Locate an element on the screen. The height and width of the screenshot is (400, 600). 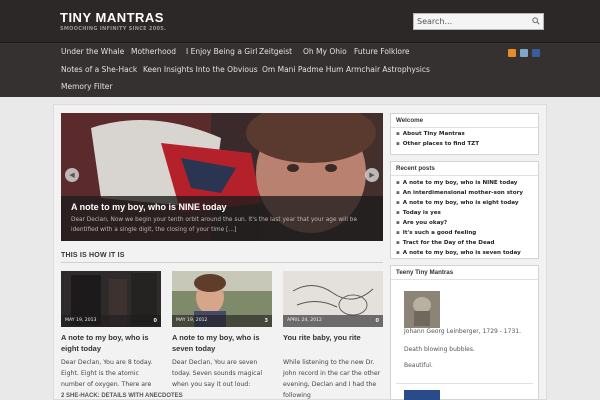
next-thumbnail is located at coordinates (422, 395).